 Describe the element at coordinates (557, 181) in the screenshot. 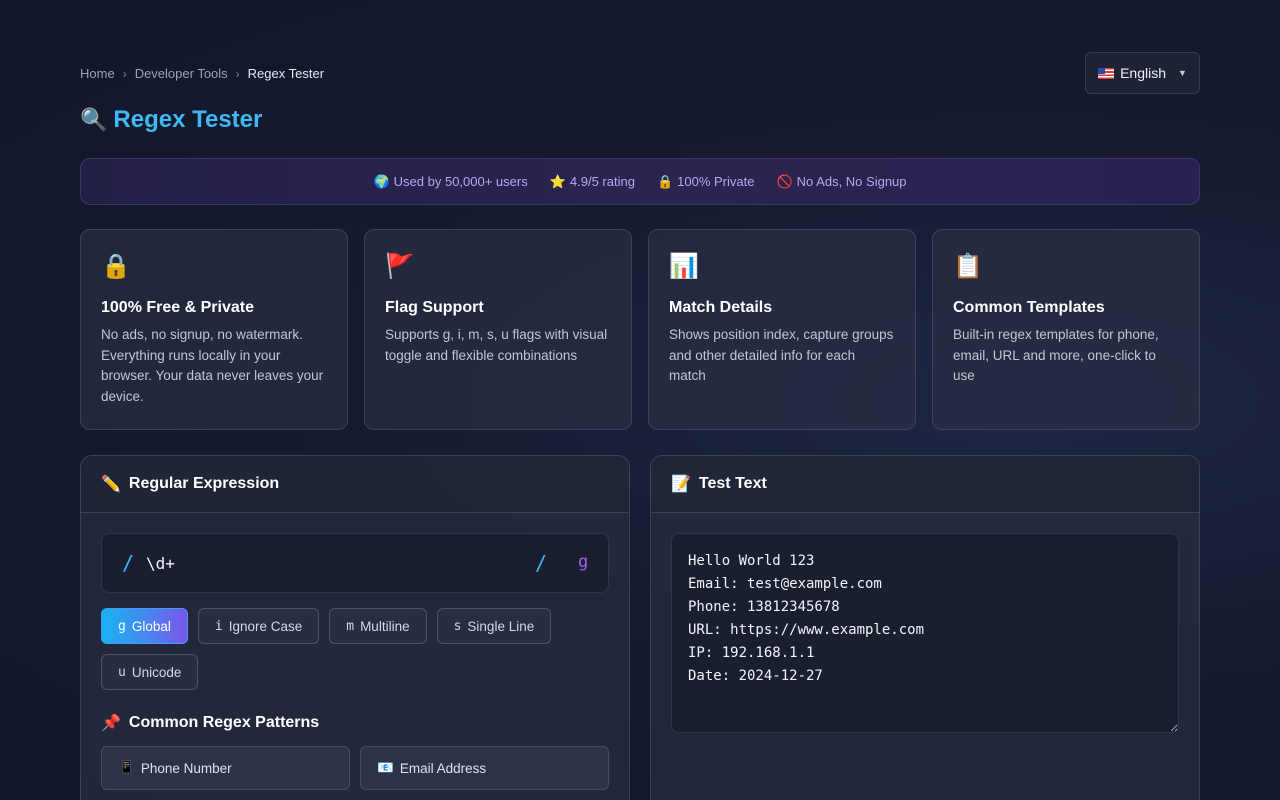

I see `star-icon: ⭐` at that location.